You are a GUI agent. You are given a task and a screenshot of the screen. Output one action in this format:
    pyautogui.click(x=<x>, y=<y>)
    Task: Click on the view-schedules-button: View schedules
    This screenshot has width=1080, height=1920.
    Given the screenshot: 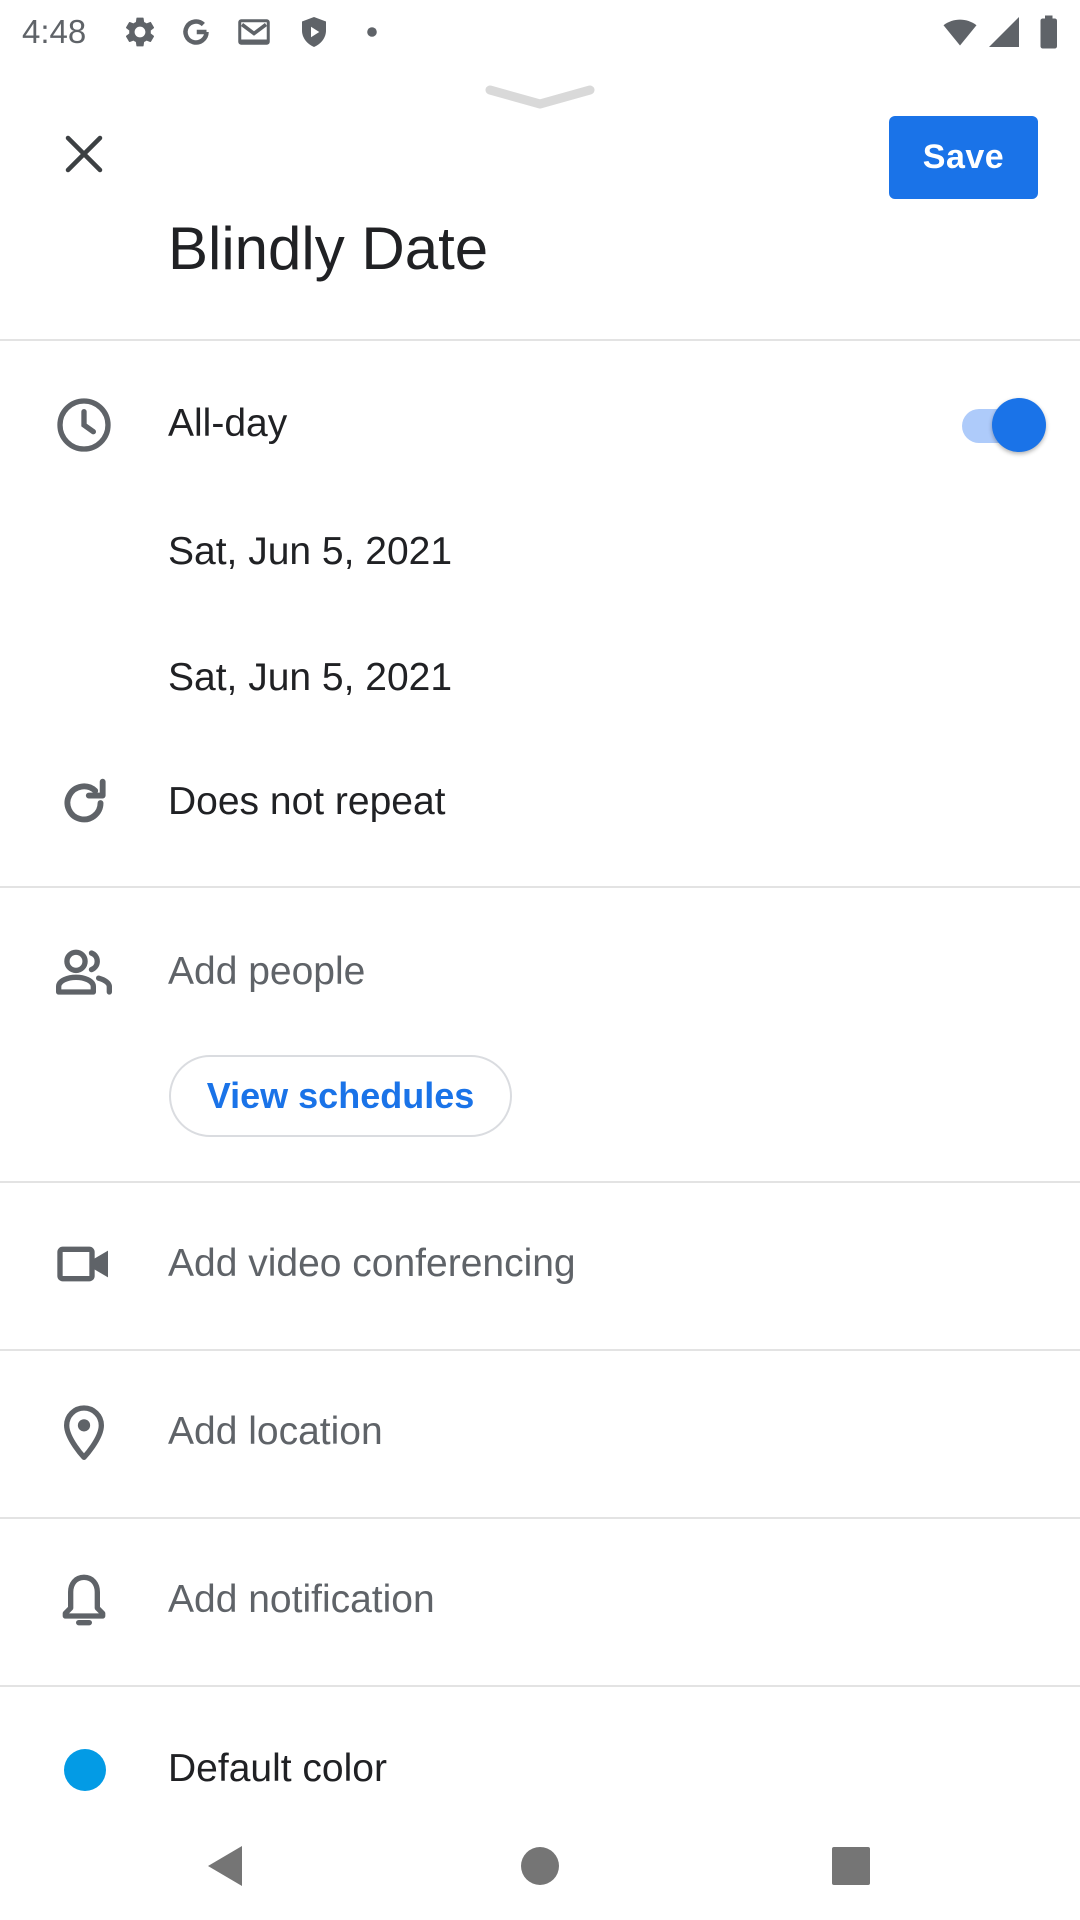 What is the action you would take?
    pyautogui.click(x=340, y=1096)
    